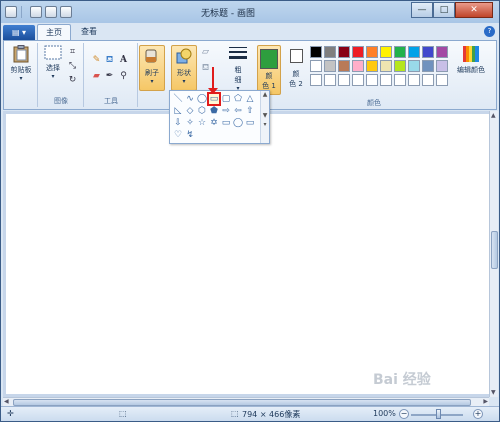 The width and height of the screenshot is (500, 422). Describe the element at coordinates (202, 123) in the screenshot. I see `shape-icon: ☆` at that location.